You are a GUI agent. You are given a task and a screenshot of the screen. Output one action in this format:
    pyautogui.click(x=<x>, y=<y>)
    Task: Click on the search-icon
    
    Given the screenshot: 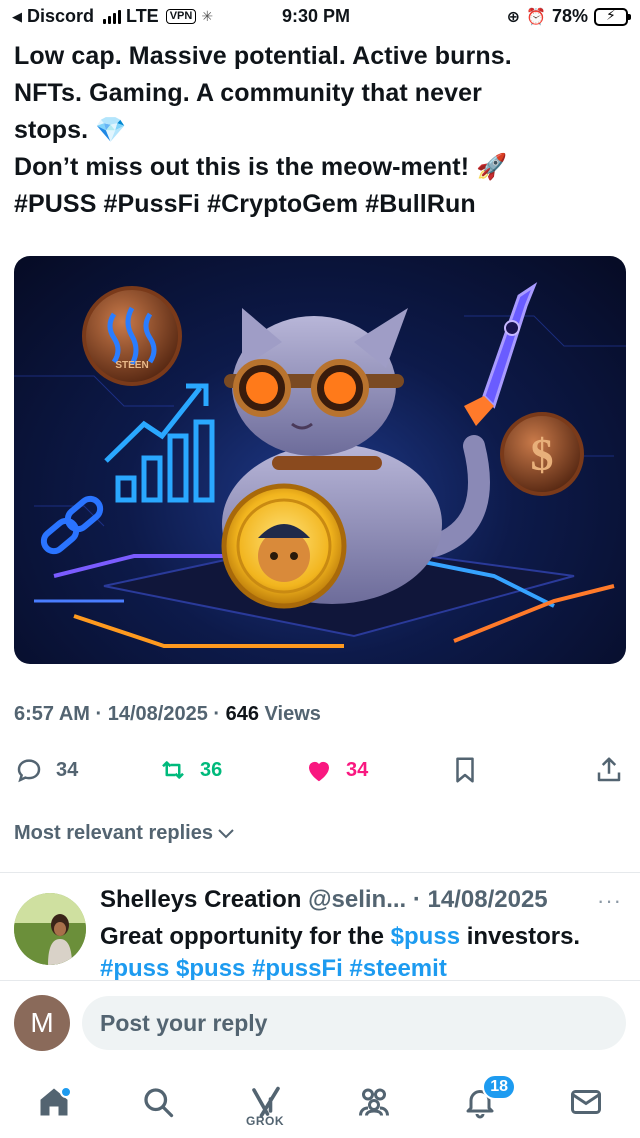 What is the action you would take?
    pyautogui.click(x=159, y=1103)
    